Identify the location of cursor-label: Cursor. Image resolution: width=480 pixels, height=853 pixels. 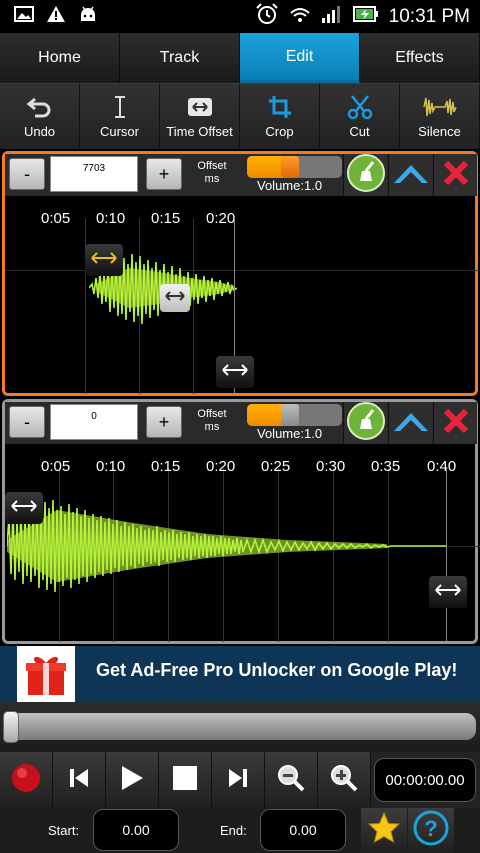
(119, 131).